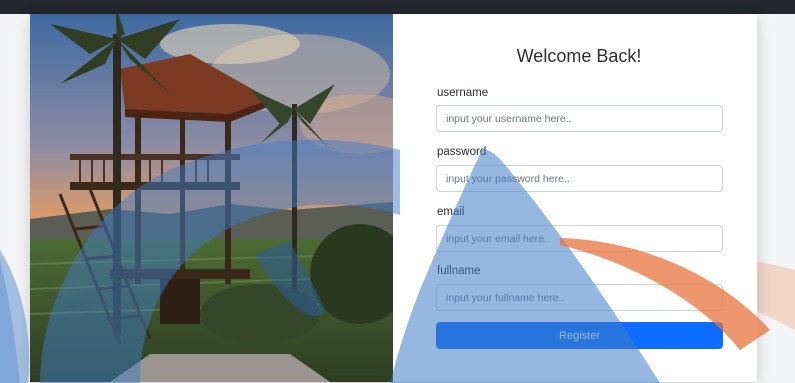 This screenshot has height=383, width=795. Describe the element at coordinates (579, 178) in the screenshot. I see `password-input` at that location.